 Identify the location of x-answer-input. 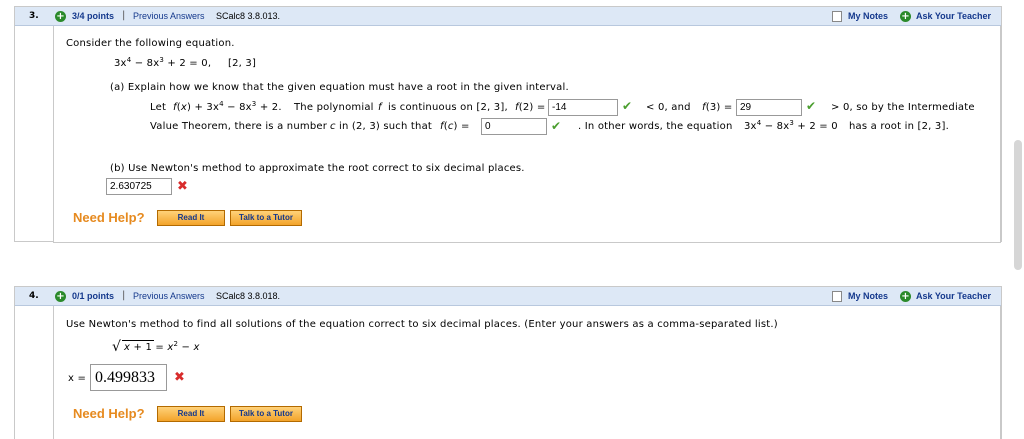
(128, 377).